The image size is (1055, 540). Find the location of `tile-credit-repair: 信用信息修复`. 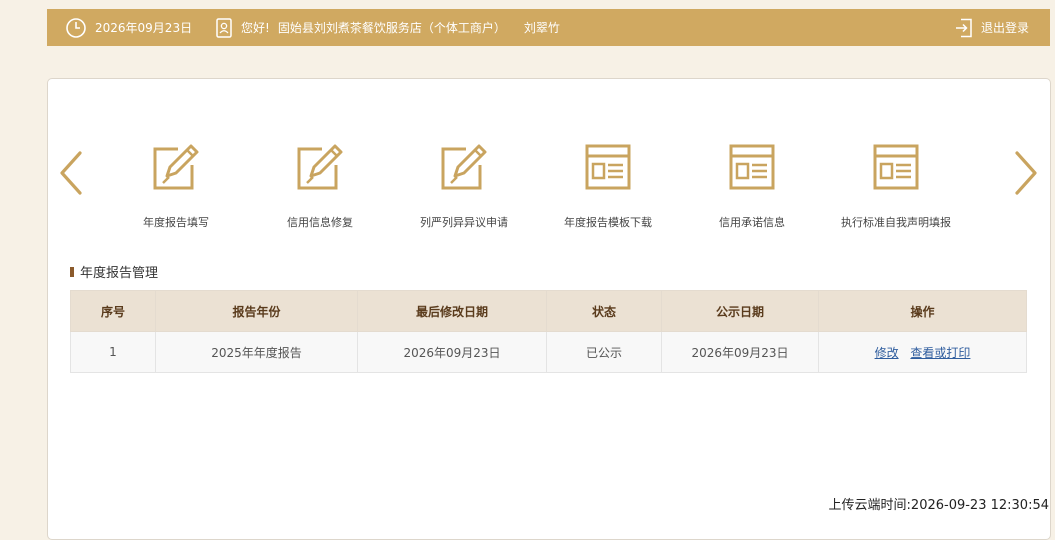

tile-credit-repair: 信用信息修复 is located at coordinates (320, 186).